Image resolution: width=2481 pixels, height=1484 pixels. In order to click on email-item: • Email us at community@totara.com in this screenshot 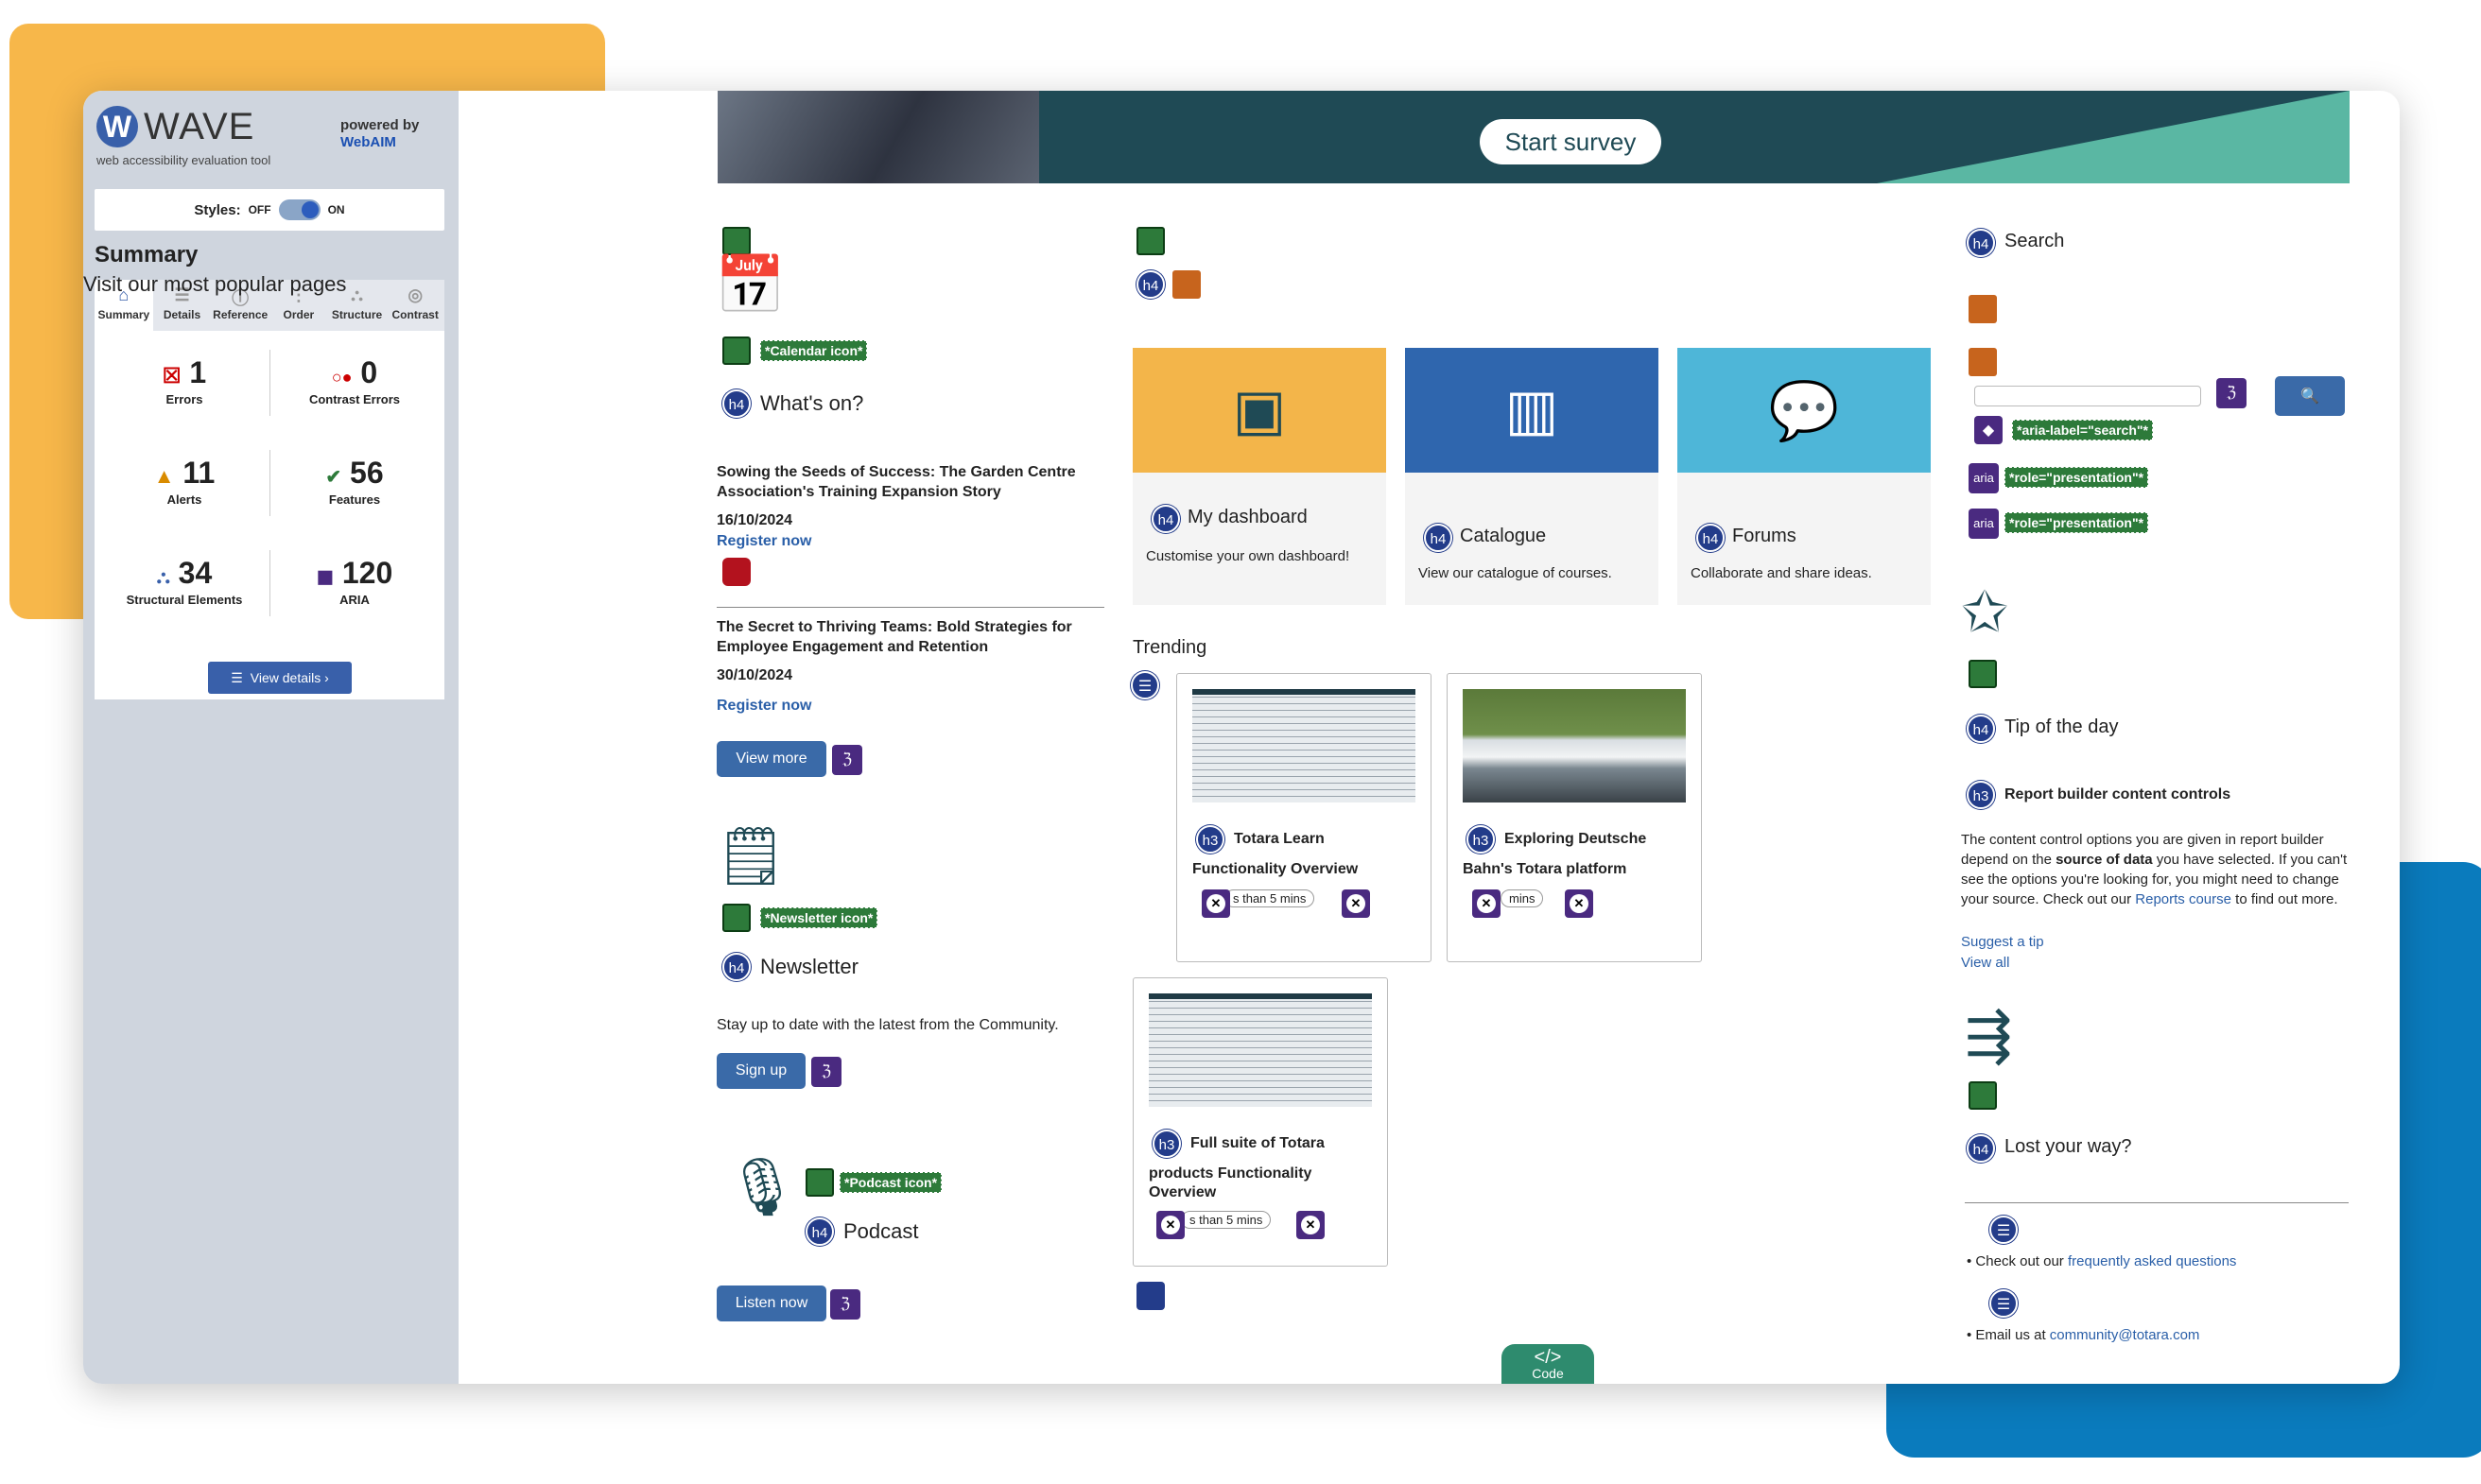, I will do `click(2083, 1335)`.